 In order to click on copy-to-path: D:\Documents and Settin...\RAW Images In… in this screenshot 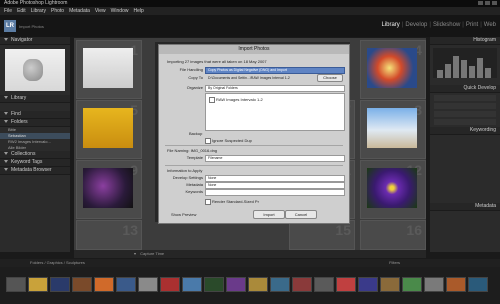, I will do `click(249, 78)`.